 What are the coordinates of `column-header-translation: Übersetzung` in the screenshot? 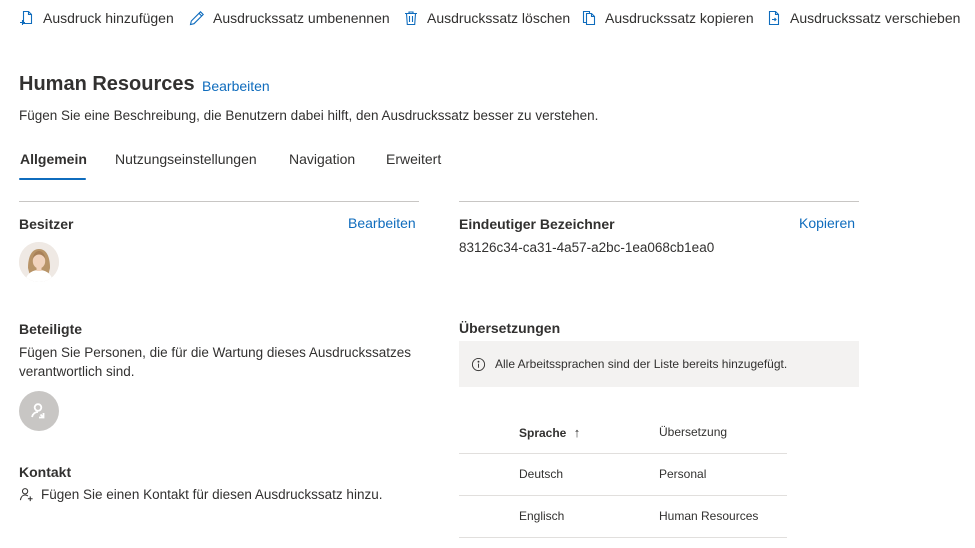 It's located at (693, 432).